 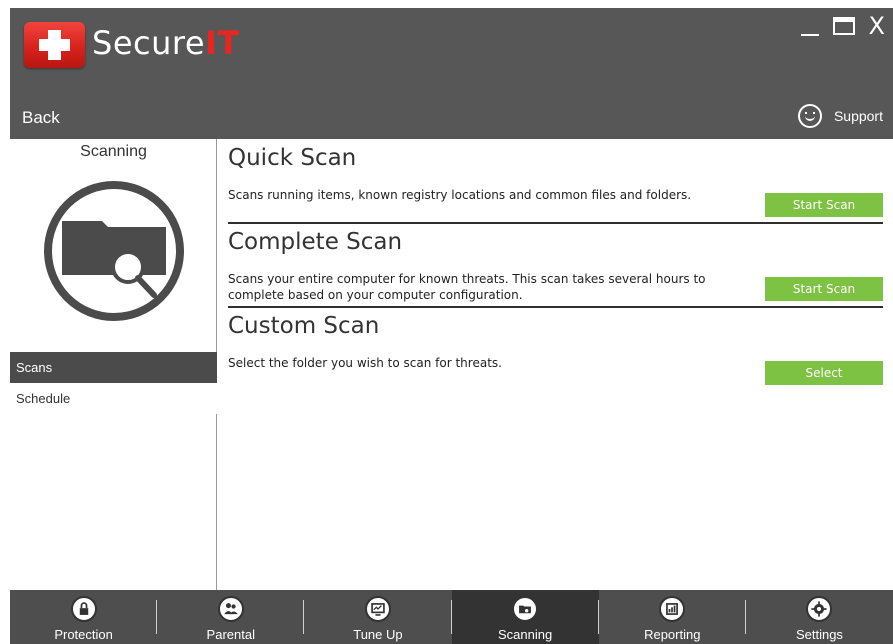 I want to click on tab-parental: Parental, so click(x=231, y=617).